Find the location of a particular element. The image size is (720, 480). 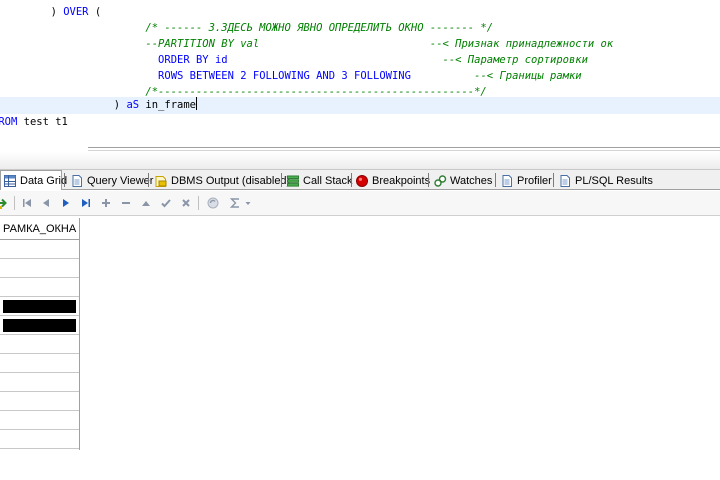

edit-record-icon is located at coordinates (146, 203).